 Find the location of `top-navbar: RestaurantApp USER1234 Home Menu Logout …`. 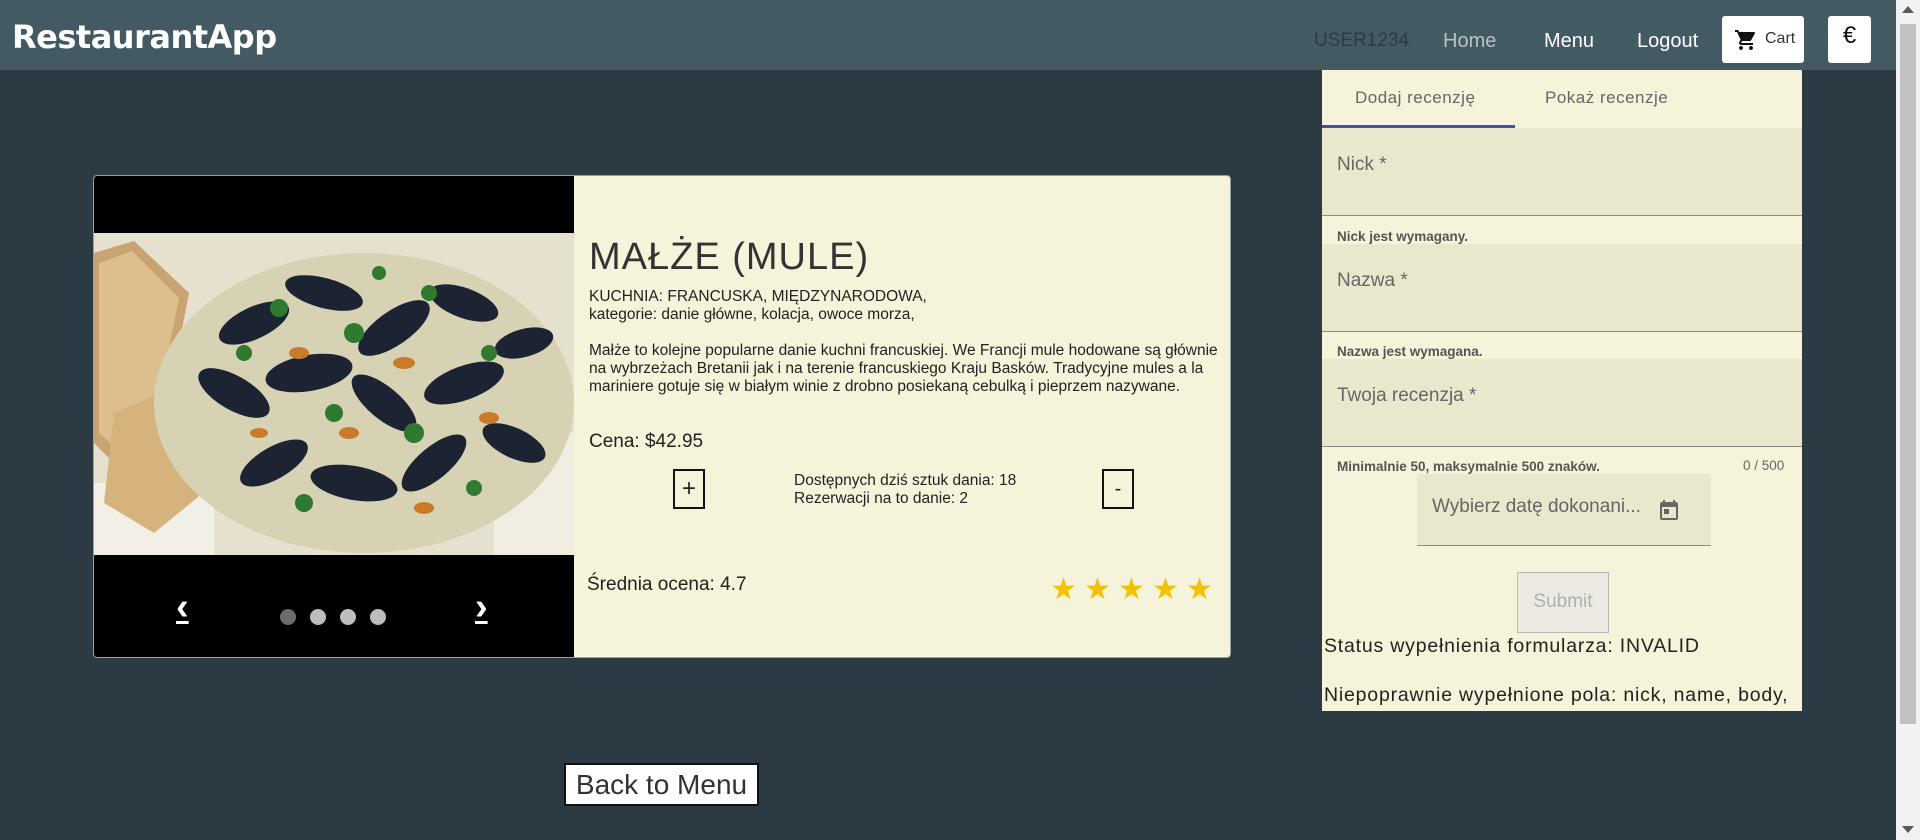

top-navbar: RestaurantApp USER1234 Home Menu Logout … is located at coordinates (948, 35).